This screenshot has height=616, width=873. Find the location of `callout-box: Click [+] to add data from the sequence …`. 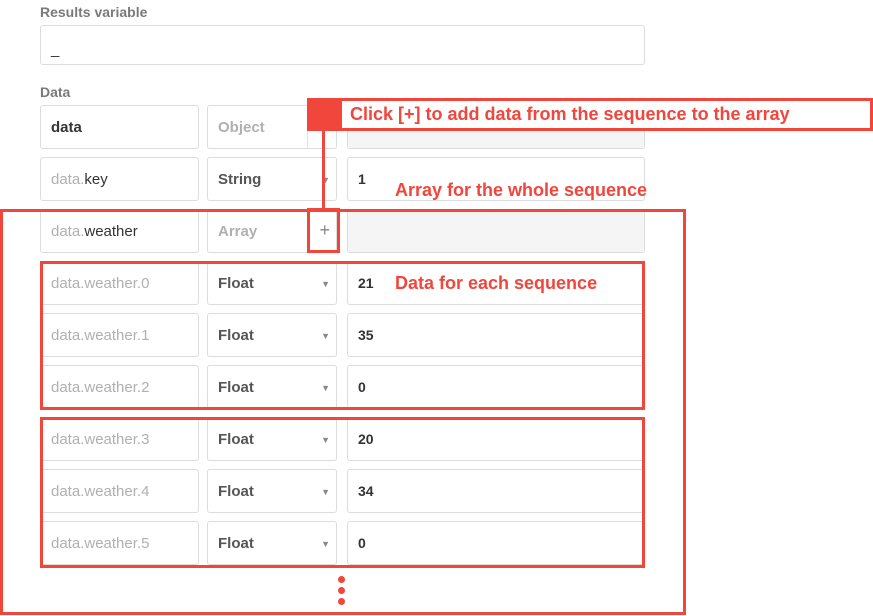

callout-box: Click [+] to add data from the sequence … is located at coordinates (590, 114).